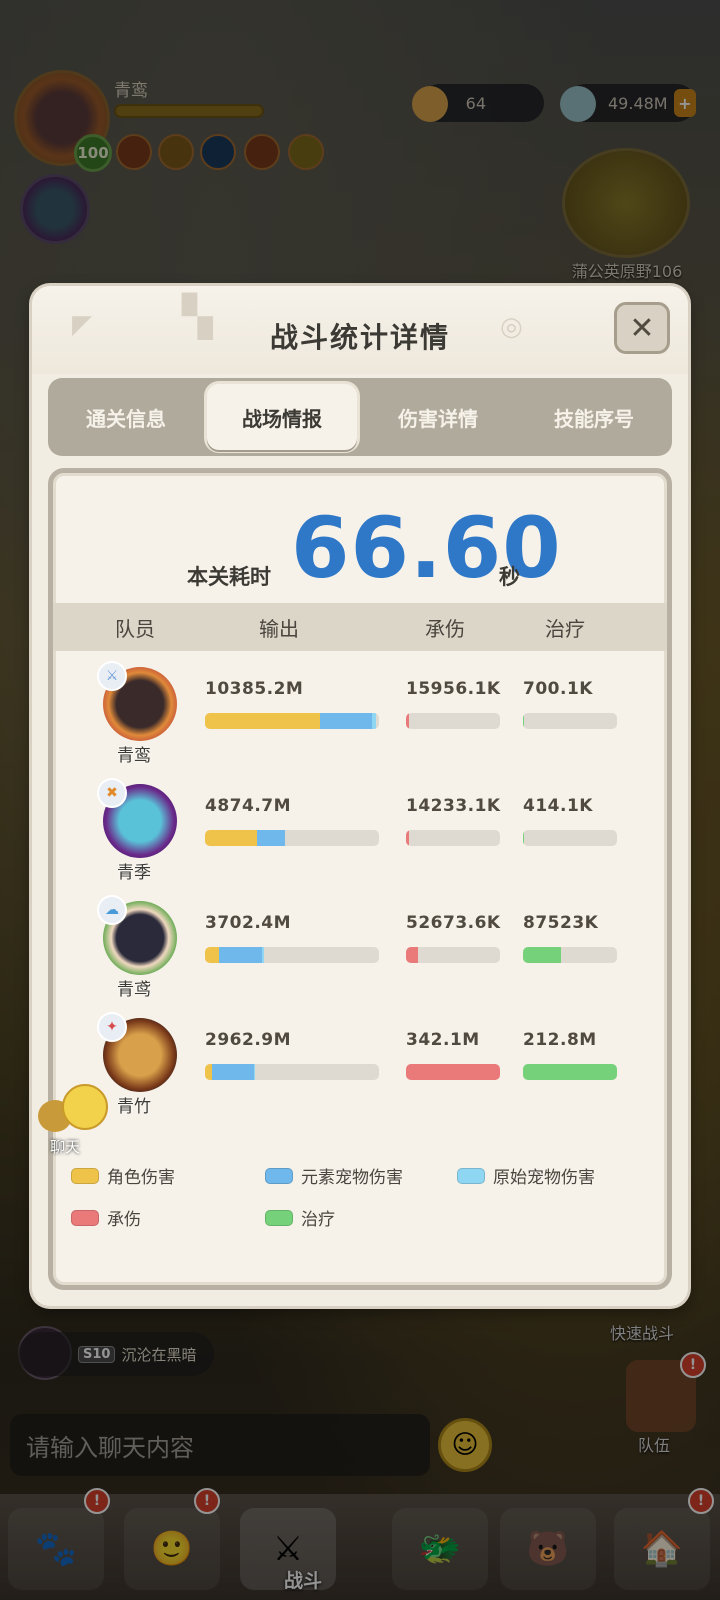 This screenshot has width=720, height=1600. I want to click on stats-row: ✦ 青竹 2962.9M 342.1M 212.8M, so click(360, 1064).